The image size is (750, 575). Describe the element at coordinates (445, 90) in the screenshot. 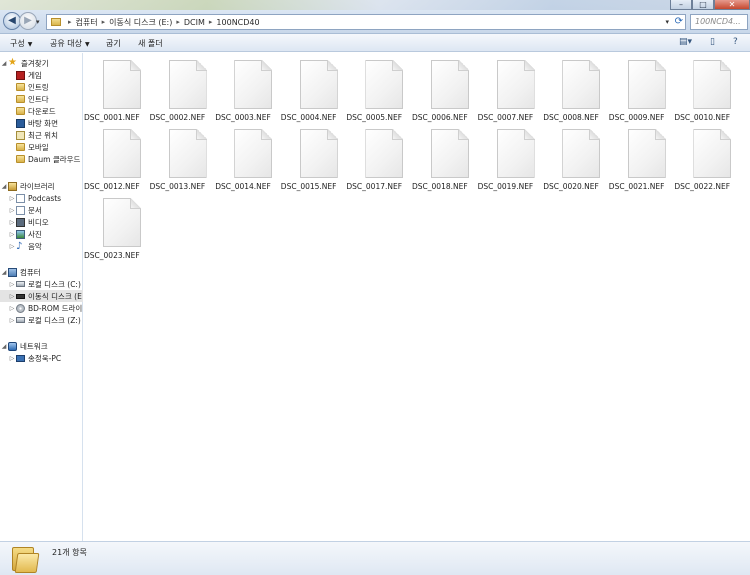

I see `file-item: DSC_0006.NEF` at that location.